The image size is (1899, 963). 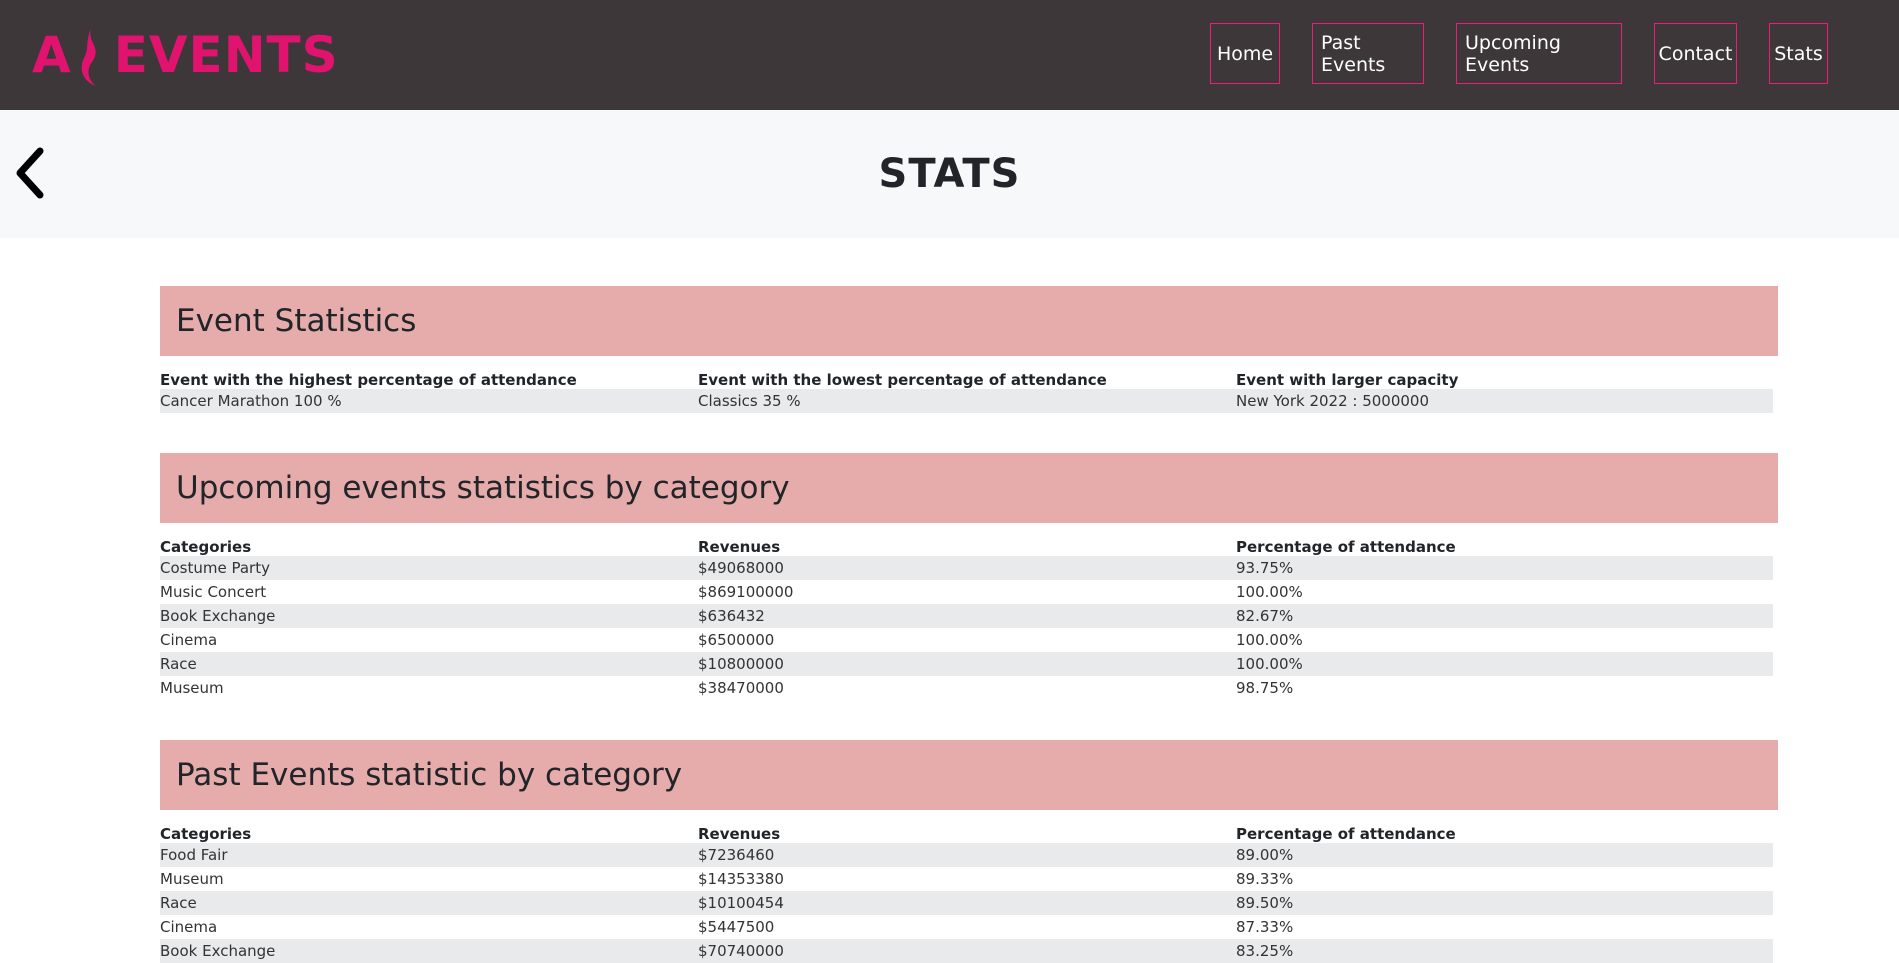 I want to click on table-cell: $38470000, so click(x=741, y=688).